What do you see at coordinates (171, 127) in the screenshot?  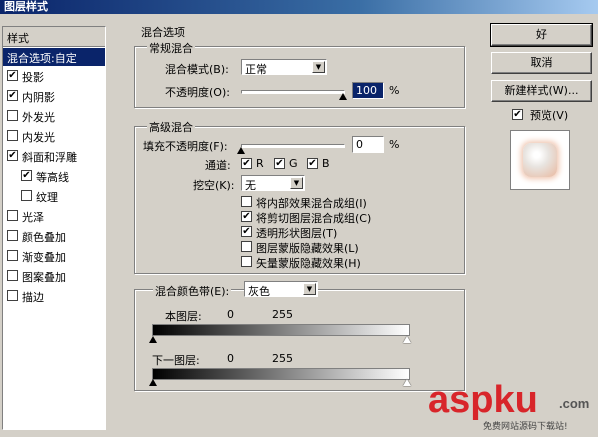 I see `advanced-blending-title: 高级混合` at bounding box center [171, 127].